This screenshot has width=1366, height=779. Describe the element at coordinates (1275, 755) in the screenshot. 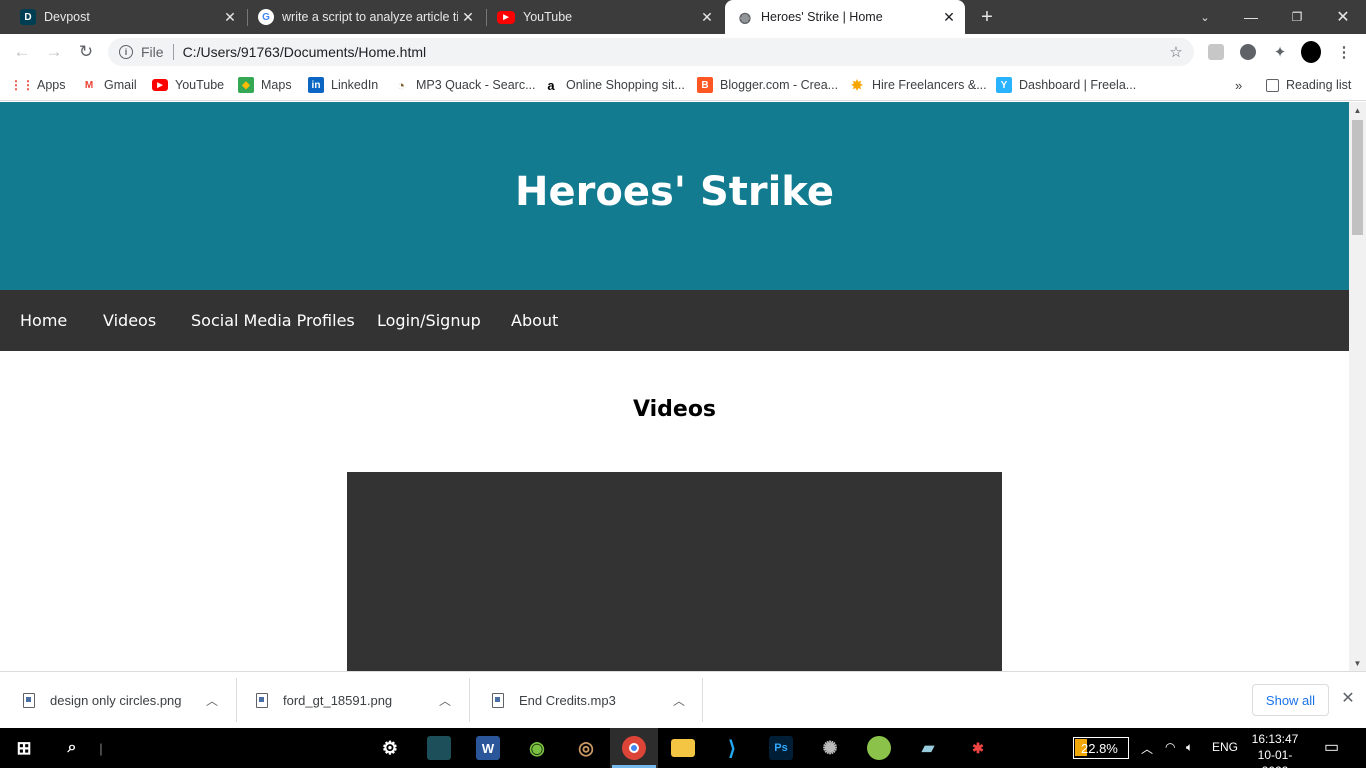

I see `clock: 16:13:47 10-01-2022` at that location.